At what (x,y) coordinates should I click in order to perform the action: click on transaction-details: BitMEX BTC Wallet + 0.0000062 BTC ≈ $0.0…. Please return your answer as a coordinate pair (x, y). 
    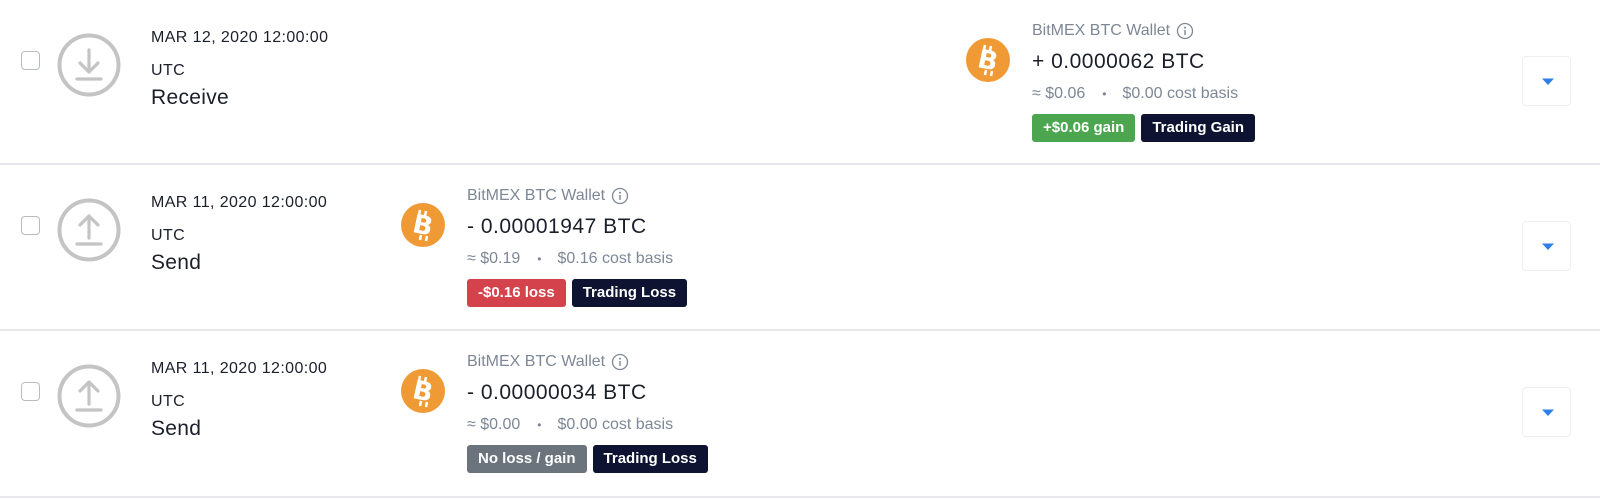
    Looking at the image, I should click on (1143, 81).